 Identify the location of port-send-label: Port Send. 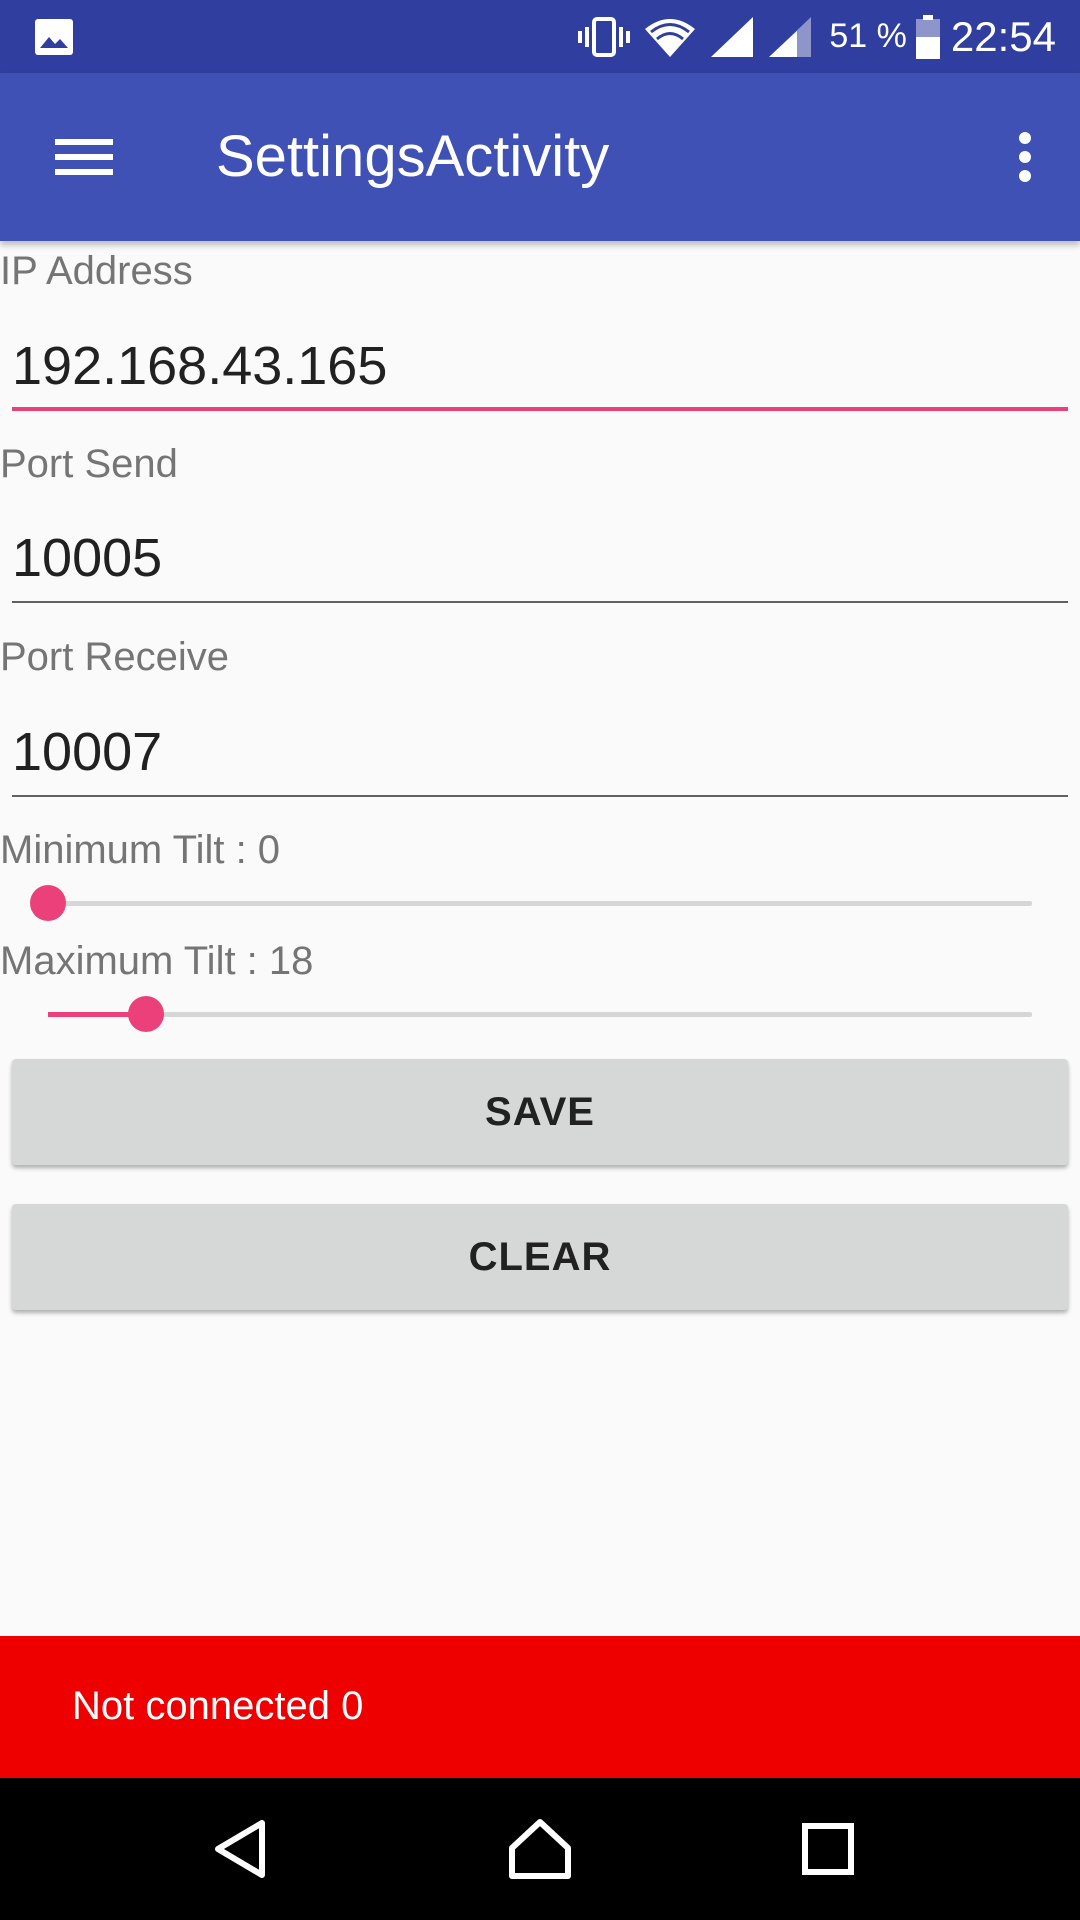
(89, 464).